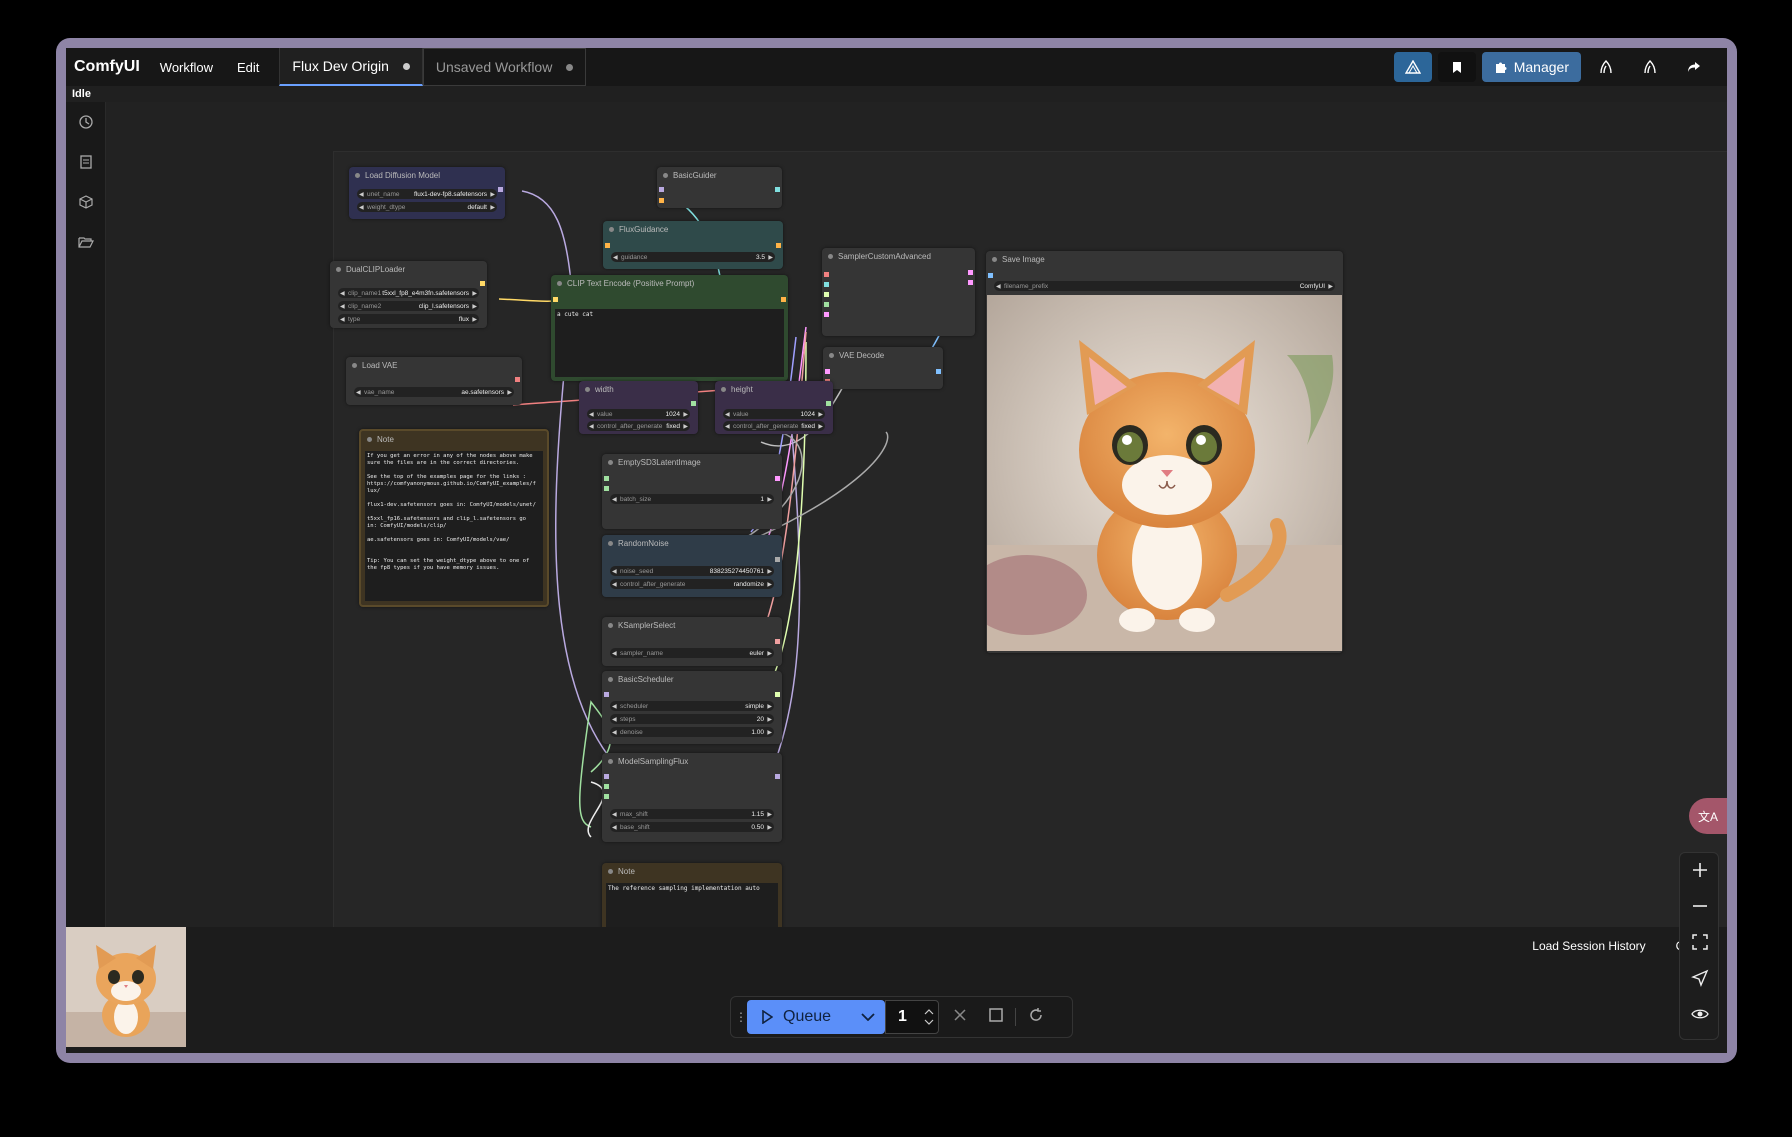 The image size is (1792, 1137). Describe the element at coordinates (126, 987) in the screenshot. I see `history-thumbnail-image` at that location.